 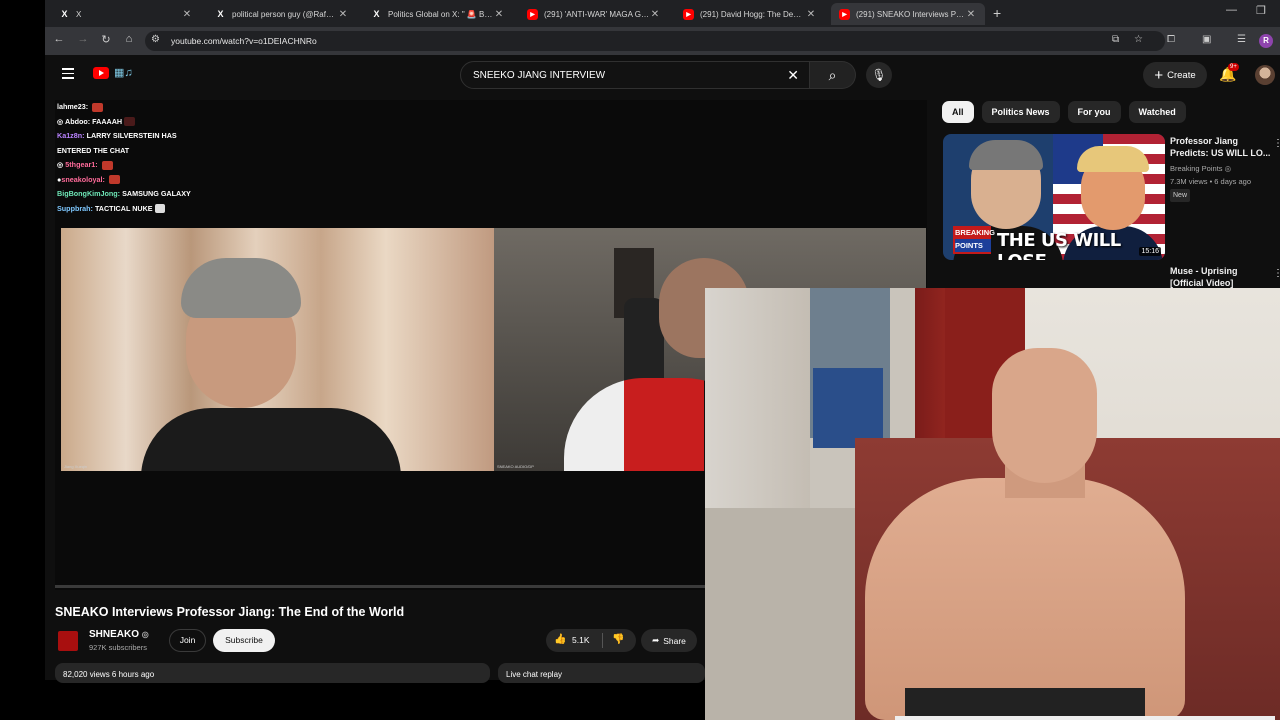 I want to click on clear-search-icon: ✕, so click(x=793, y=75).